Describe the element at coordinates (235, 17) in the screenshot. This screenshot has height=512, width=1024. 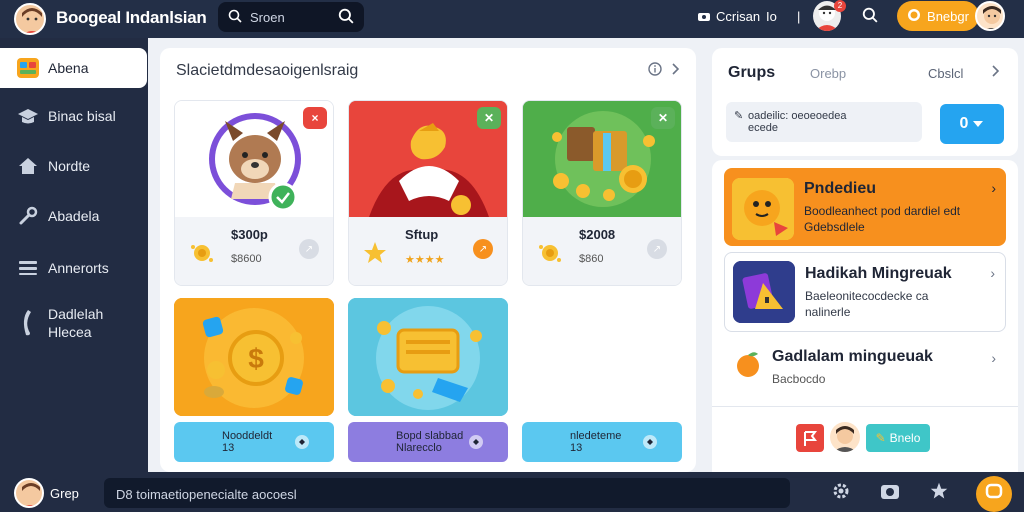
I see `search-icon` at that location.